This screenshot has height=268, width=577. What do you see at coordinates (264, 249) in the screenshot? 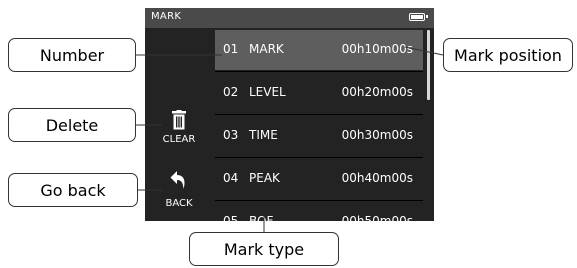
I see `callout-mark-type: Mark type` at bounding box center [264, 249].